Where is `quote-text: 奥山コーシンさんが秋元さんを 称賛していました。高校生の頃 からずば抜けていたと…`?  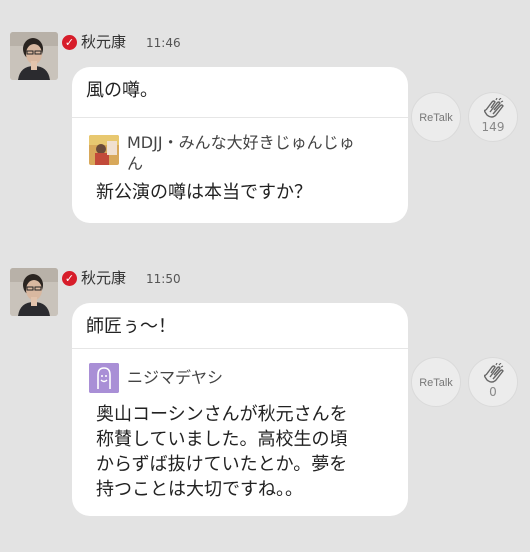 quote-text: 奥山コーシンさんが秋元さんを 称賛していました。高校生の頃 からずば抜けていたと… is located at coordinates (222, 452).